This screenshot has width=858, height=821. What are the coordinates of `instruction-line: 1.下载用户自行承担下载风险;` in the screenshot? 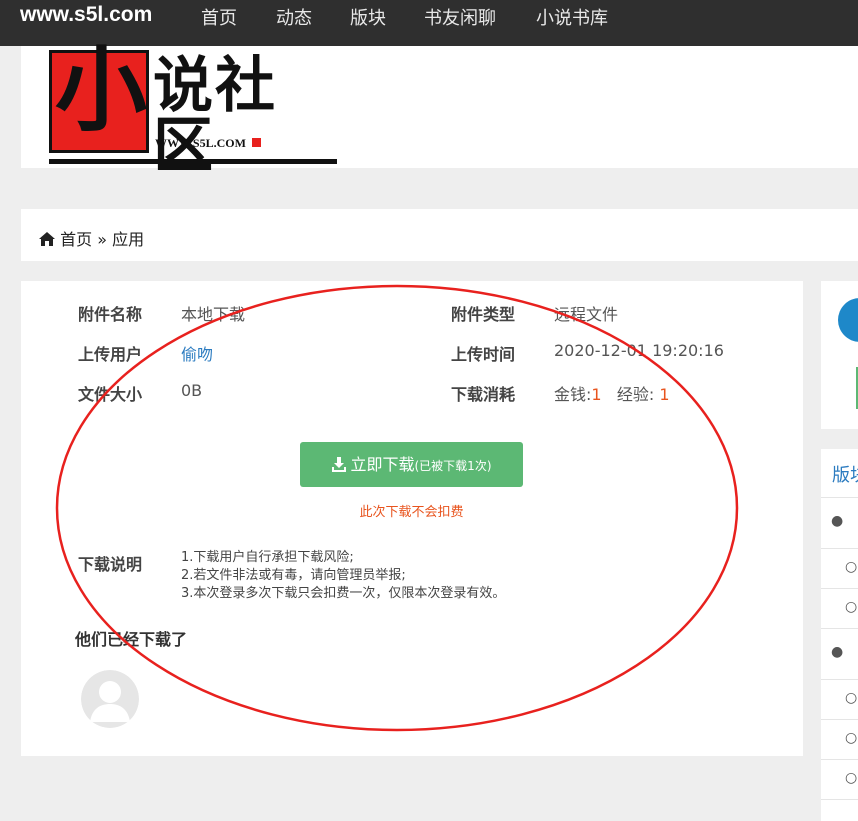 It's located at (267, 557).